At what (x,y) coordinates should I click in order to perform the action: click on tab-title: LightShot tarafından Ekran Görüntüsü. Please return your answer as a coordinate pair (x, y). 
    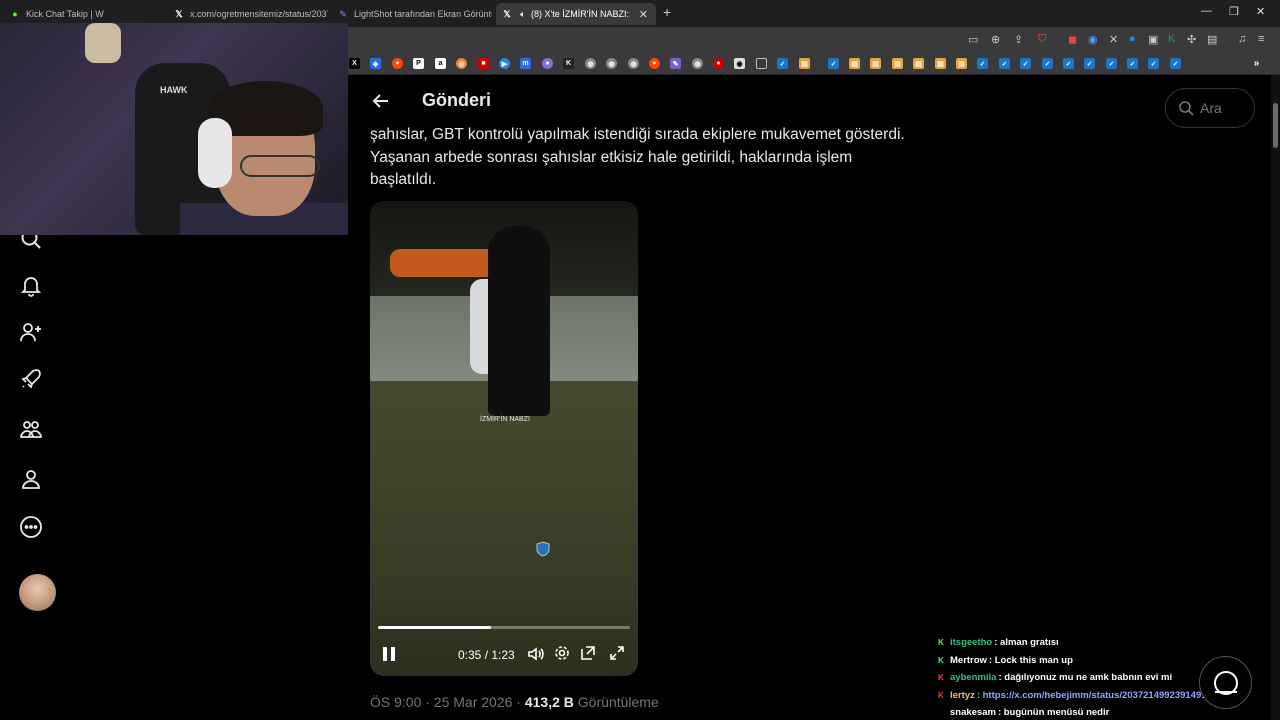
    Looking at the image, I should click on (423, 14).